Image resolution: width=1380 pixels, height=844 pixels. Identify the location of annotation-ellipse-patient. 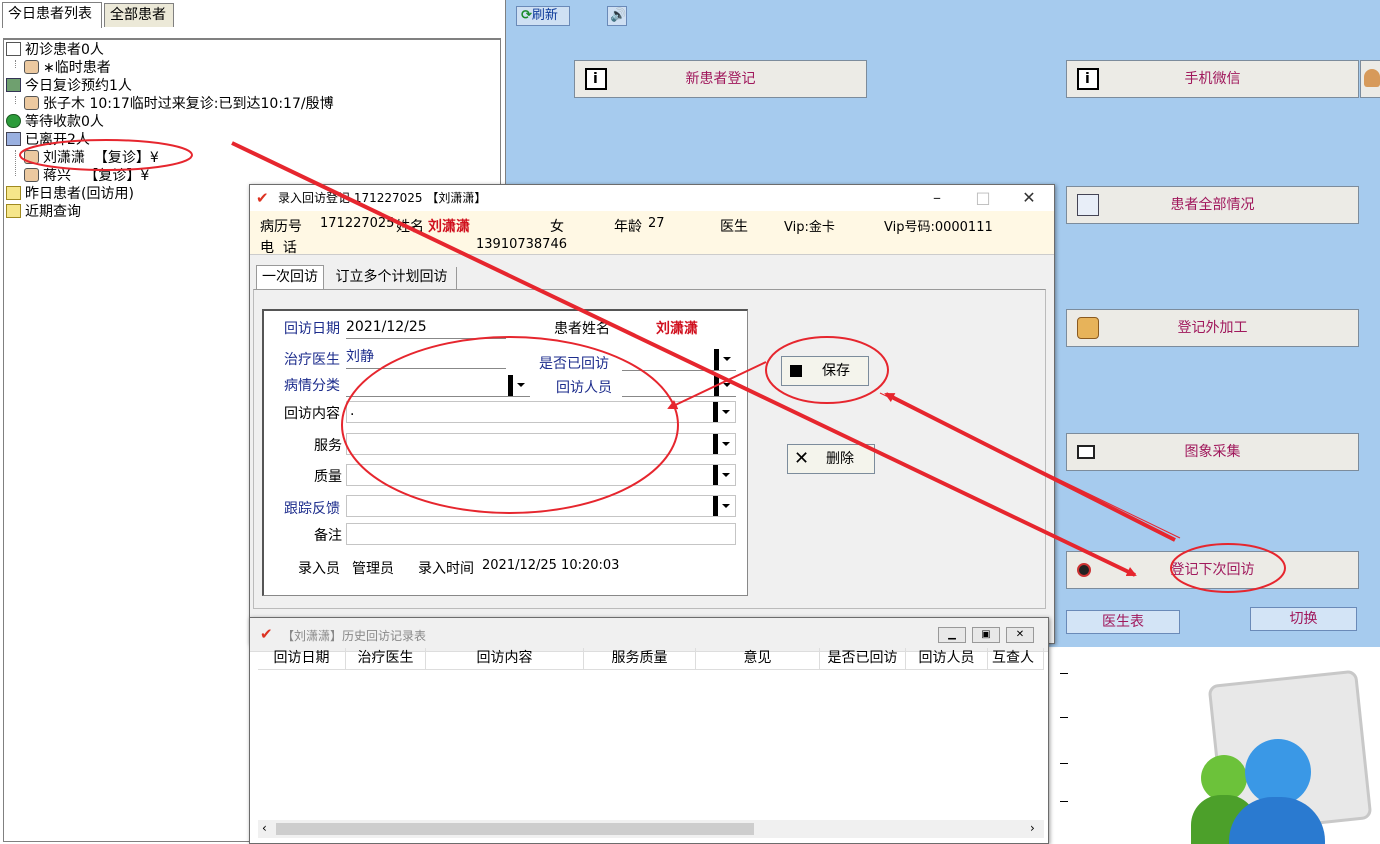
(106, 155).